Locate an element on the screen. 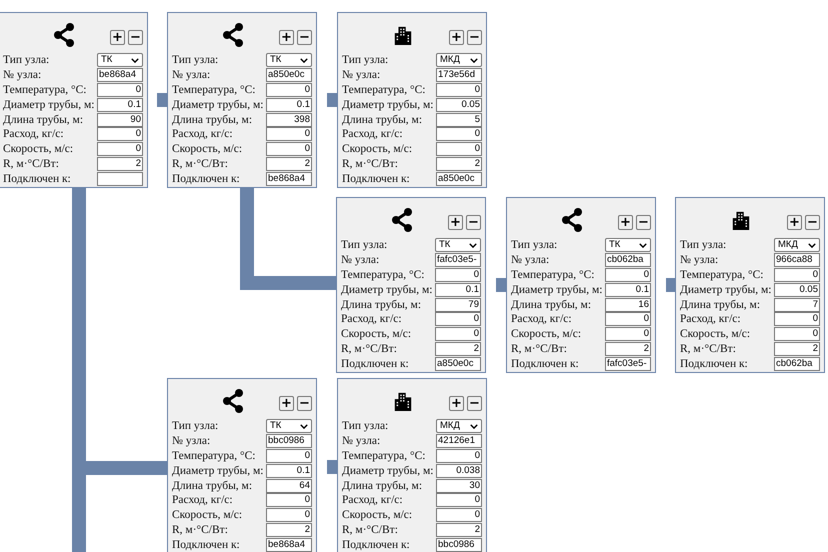 The height and width of the screenshot is (552, 828). chevron-icon is located at coordinates (473, 245).